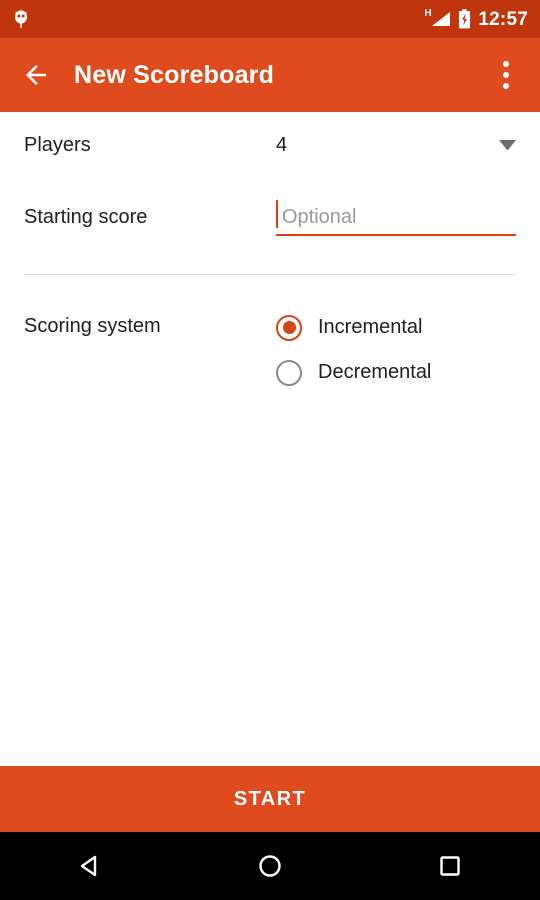  I want to click on nav-recents-button, so click(450, 866).